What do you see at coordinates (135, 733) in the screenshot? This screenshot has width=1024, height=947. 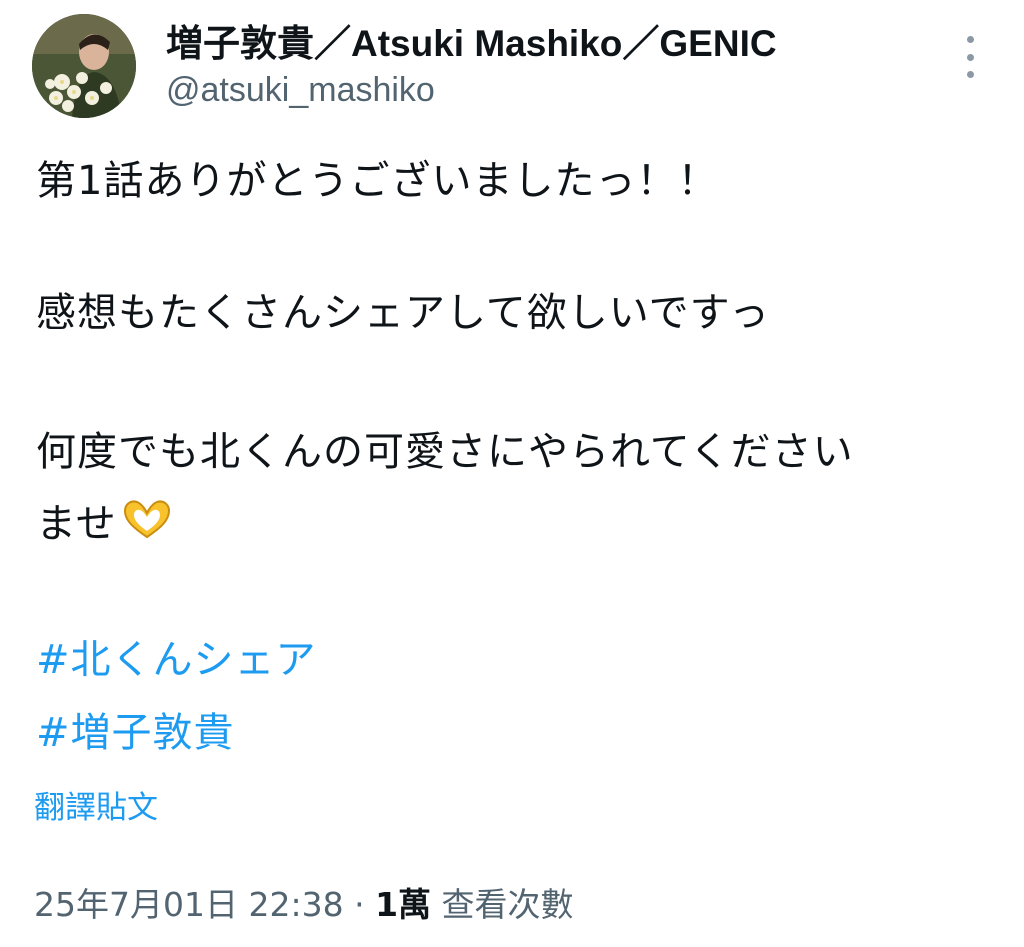 I see `hashtag-link: #増子敦貴` at bounding box center [135, 733].